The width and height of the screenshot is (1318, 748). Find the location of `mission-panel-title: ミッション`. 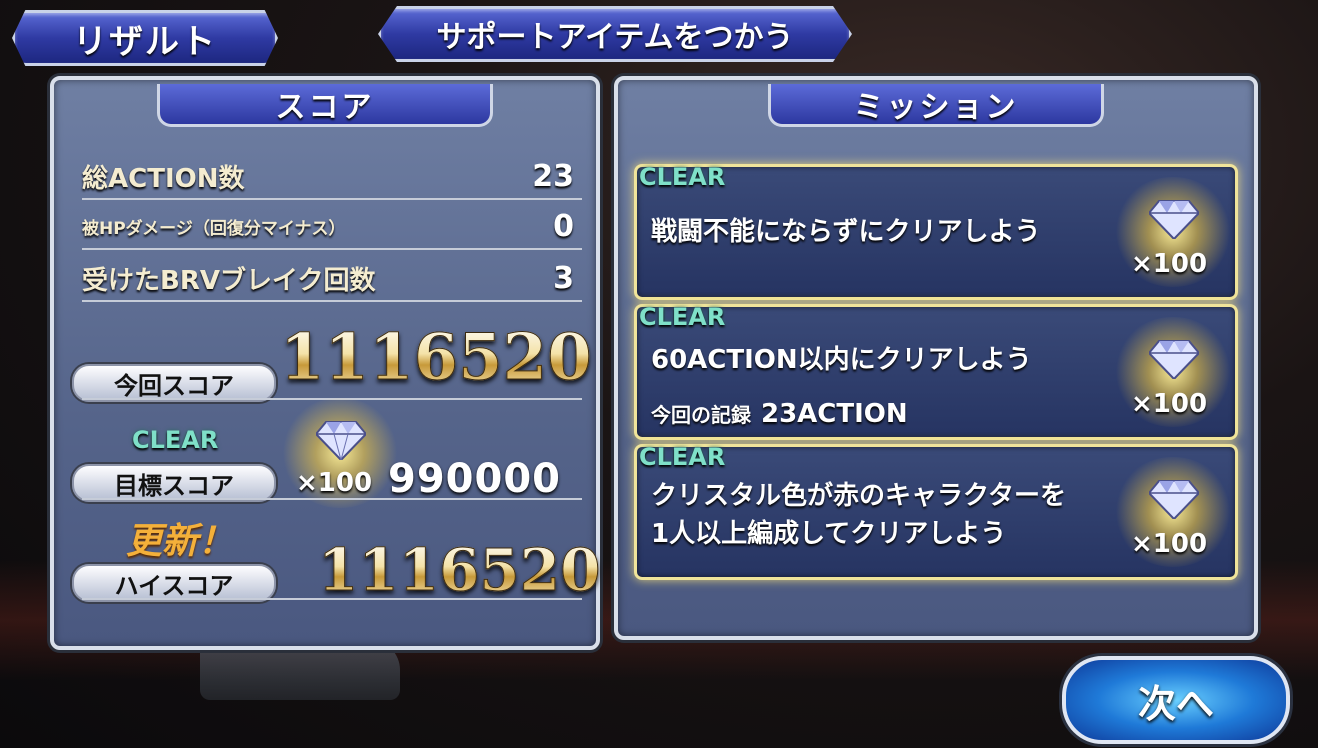

mission-panel-title: ミッション is located at coordinates (936, 105).